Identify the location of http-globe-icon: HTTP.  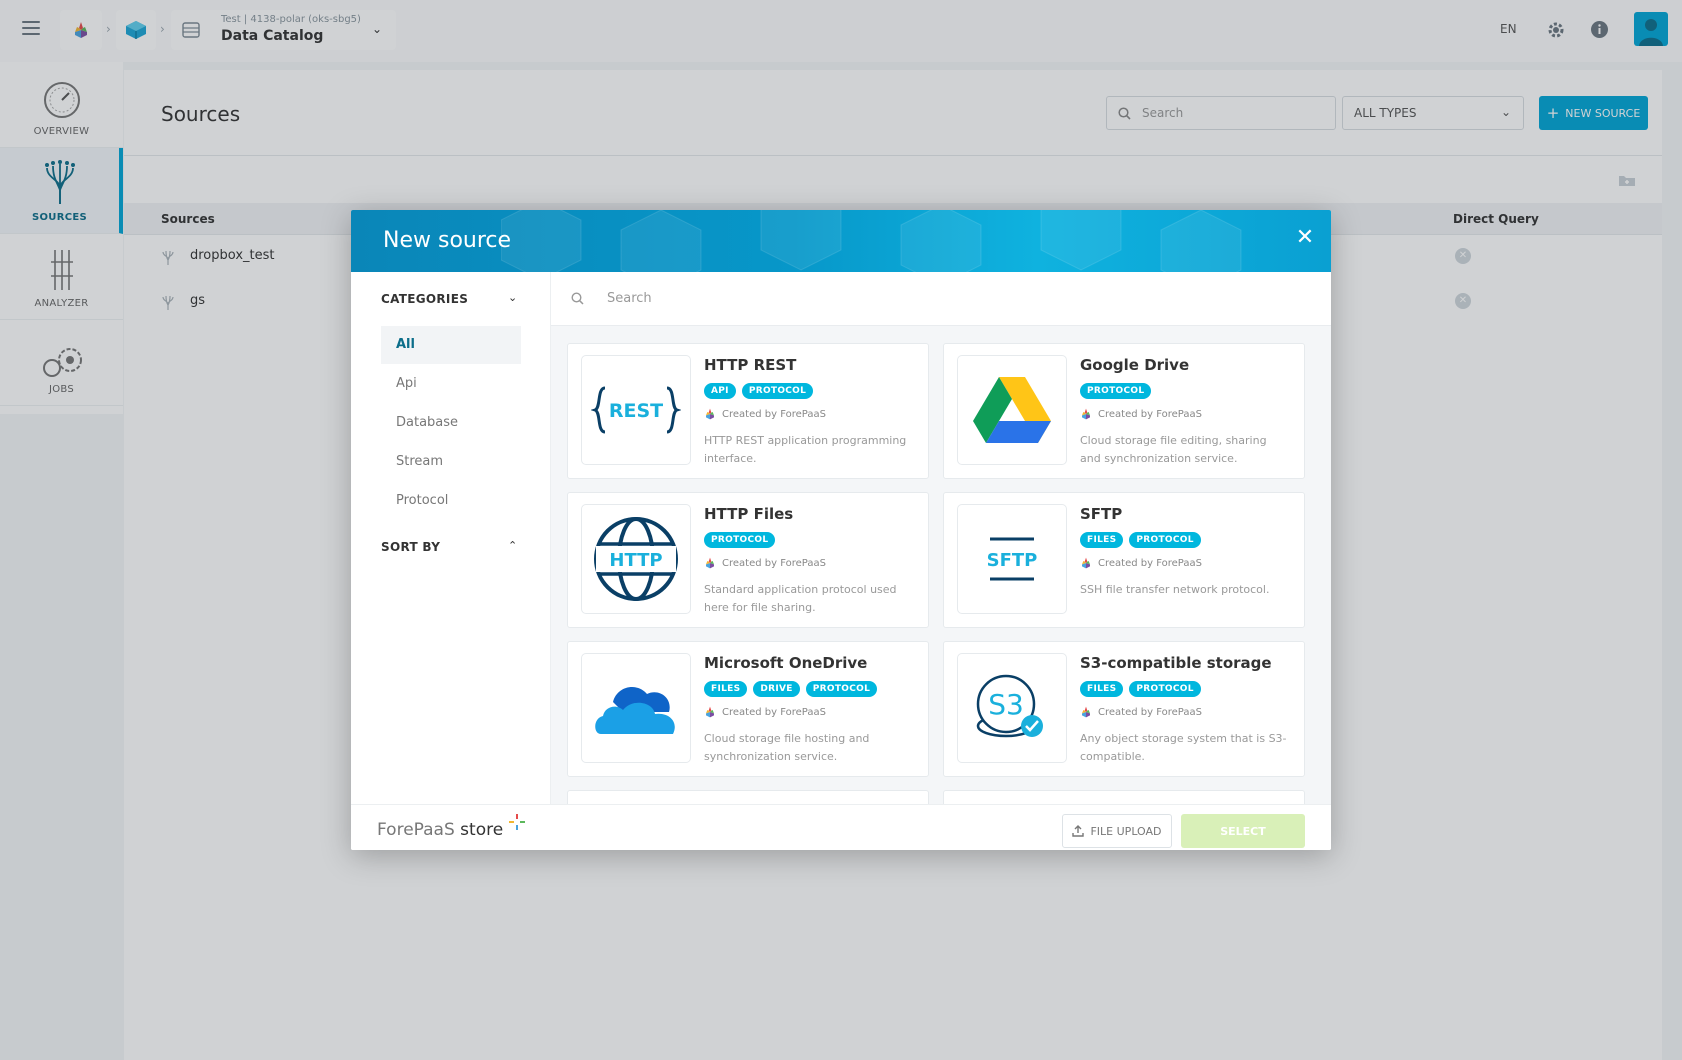
(636, 559).